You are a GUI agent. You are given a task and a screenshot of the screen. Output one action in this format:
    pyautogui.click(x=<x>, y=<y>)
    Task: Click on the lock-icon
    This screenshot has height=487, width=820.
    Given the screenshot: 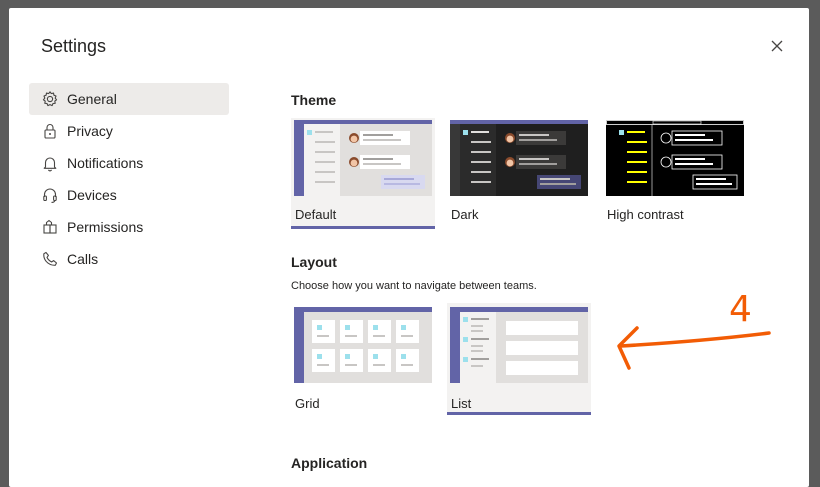 What is the action you would take?
    pyautogui.click(x=50, y=131)
    